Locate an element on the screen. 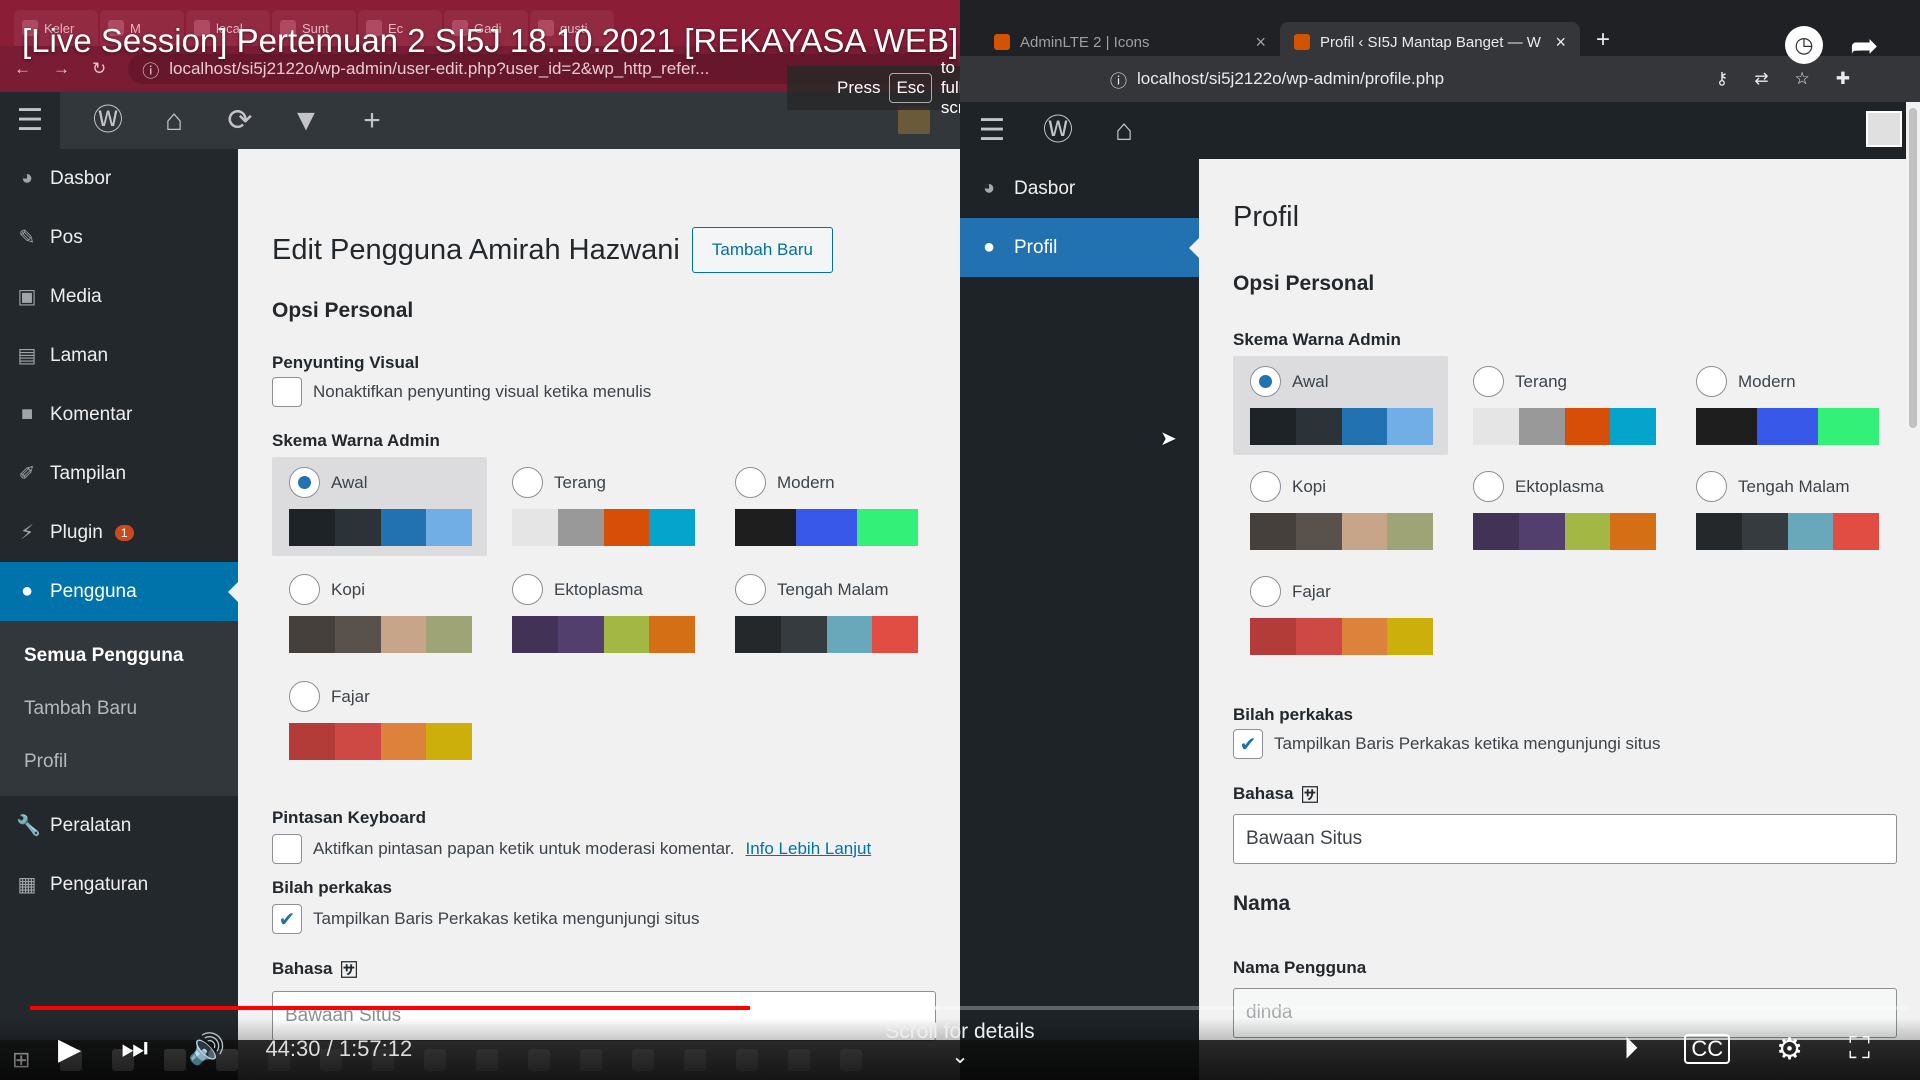 This screenshot has height=1080, width=1920. back-icon: ← is located at coordinates (22, 69).